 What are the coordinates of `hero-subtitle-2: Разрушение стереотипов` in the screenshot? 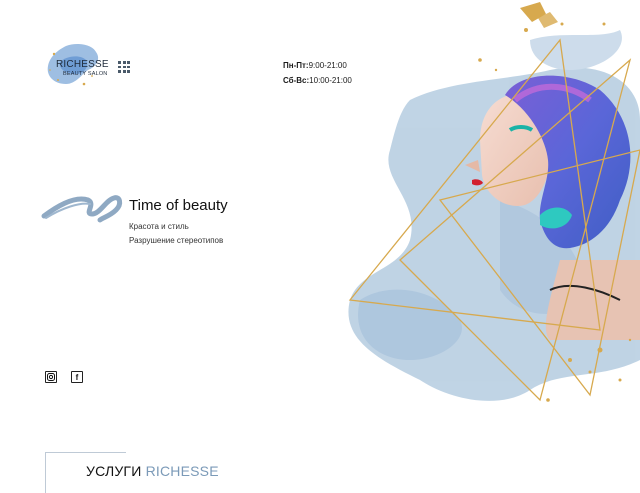 It's located at (176, 240).